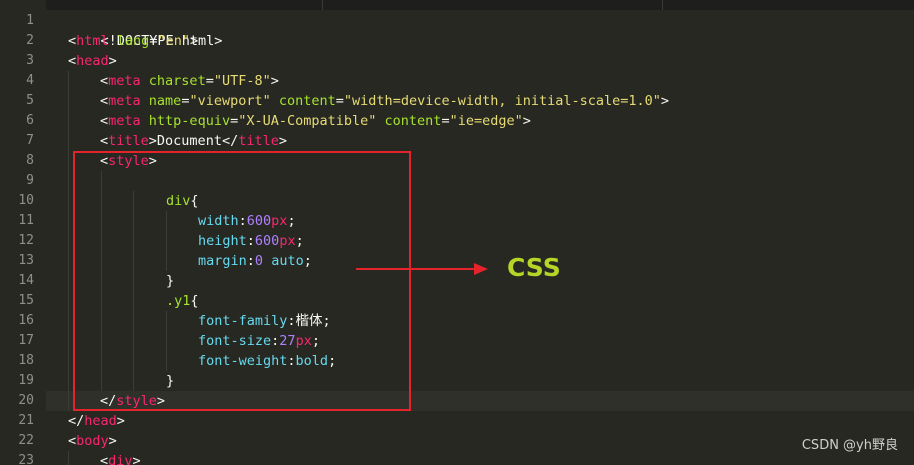 This screenshot has height=465, width=914. I want to click on line-number: 17, so click(26, 340).